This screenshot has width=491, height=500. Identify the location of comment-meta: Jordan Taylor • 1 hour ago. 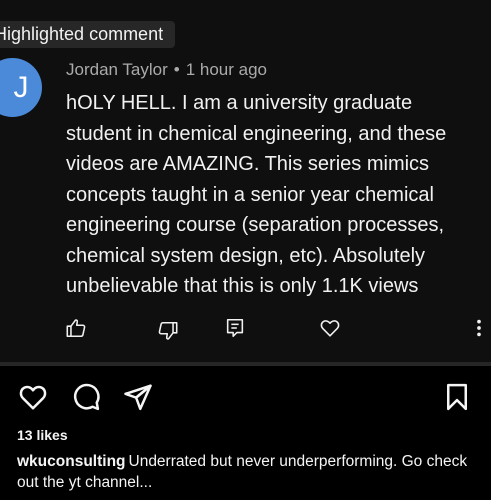
(166, 70).